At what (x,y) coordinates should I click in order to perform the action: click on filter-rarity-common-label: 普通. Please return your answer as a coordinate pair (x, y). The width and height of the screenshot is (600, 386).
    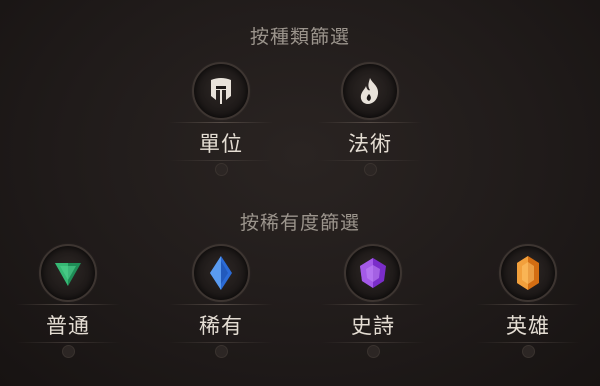
    Looking at the image, I should click on (68, 326).